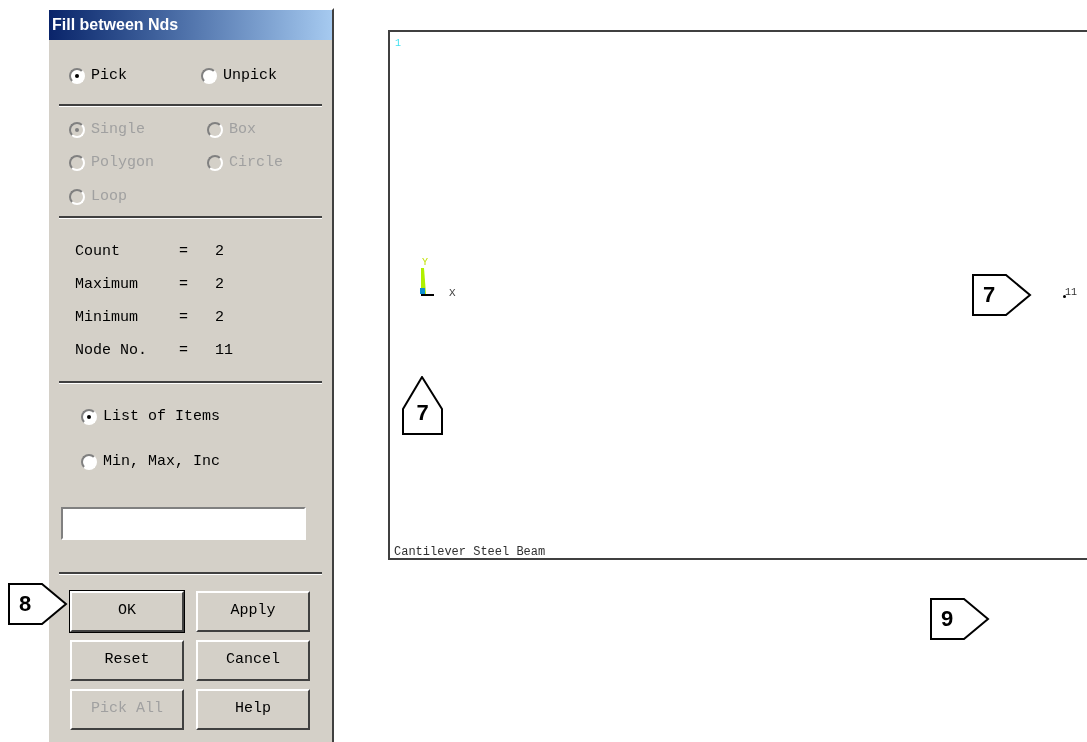 The height and width of the screenshot is (742, 1087). I want to click on axis-triad-icon, so click(427, 282).